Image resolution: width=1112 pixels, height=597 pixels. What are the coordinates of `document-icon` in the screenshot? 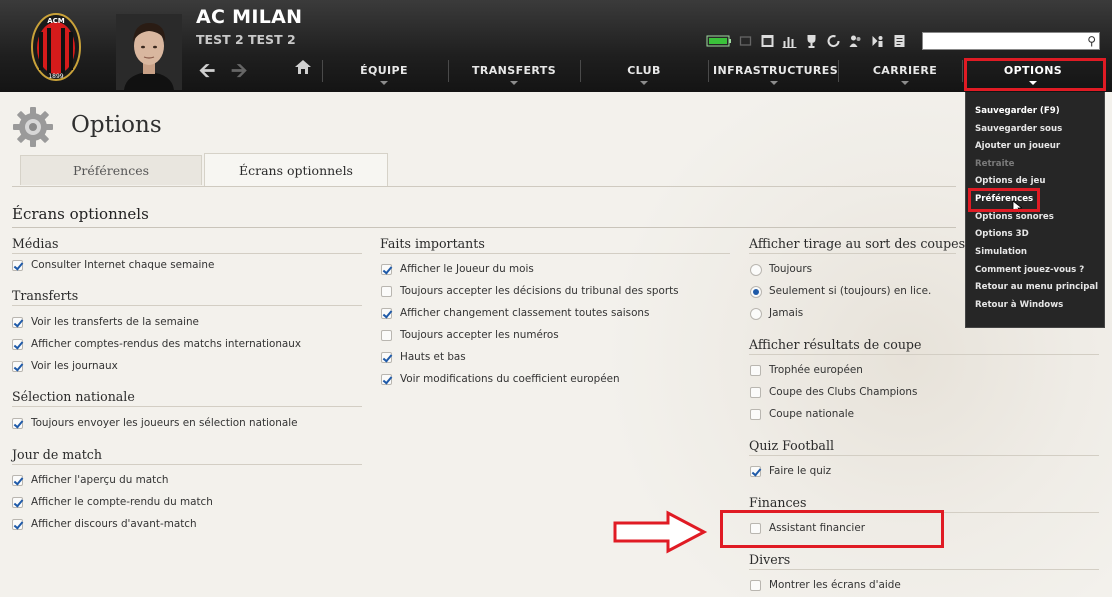 It's located at (899, 41).